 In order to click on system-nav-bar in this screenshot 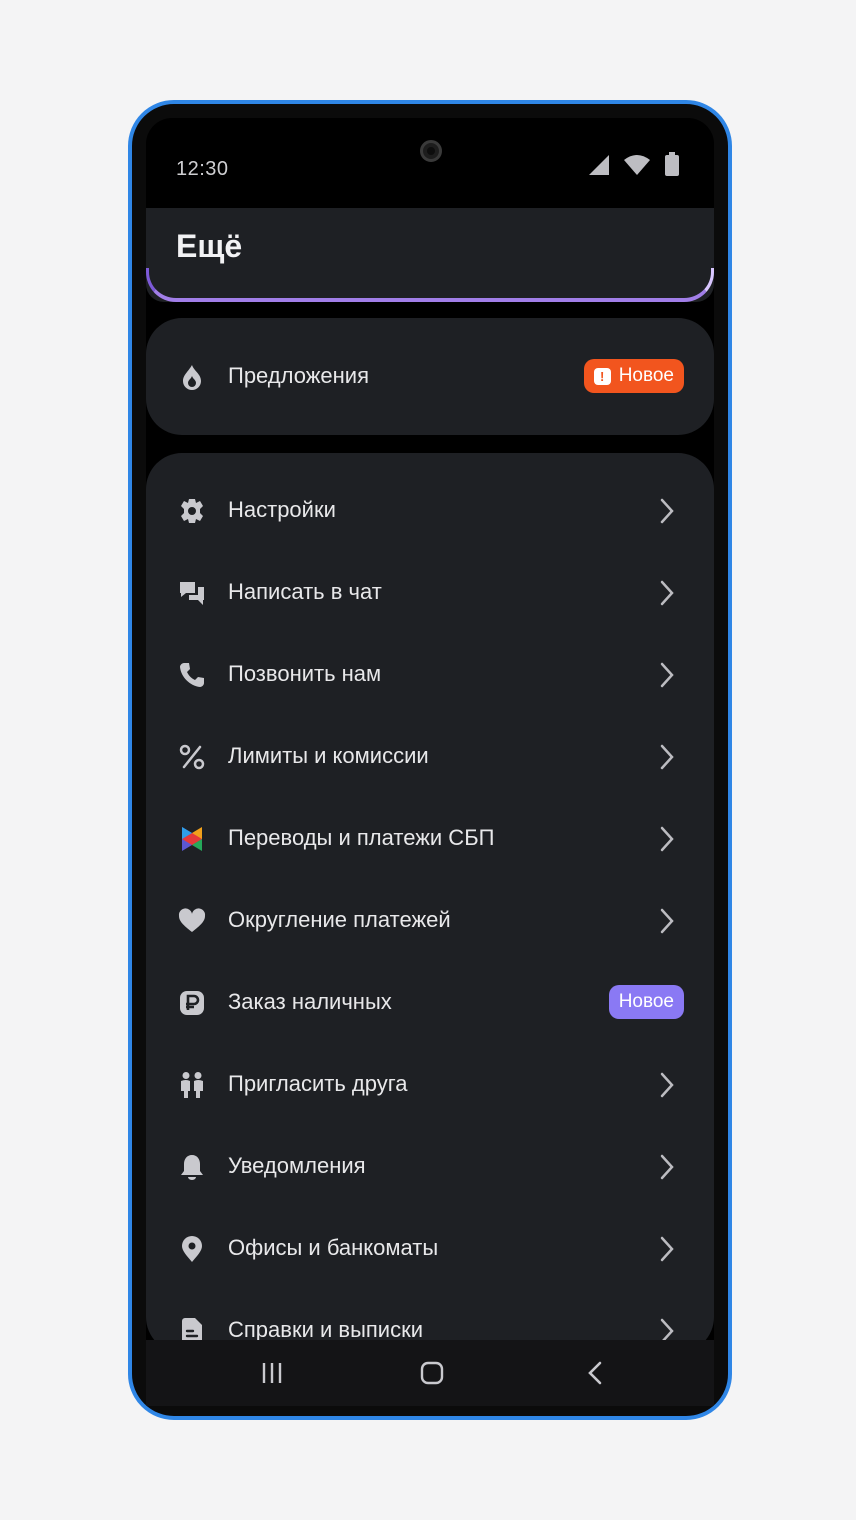, I will do `click(430, 1373)`.